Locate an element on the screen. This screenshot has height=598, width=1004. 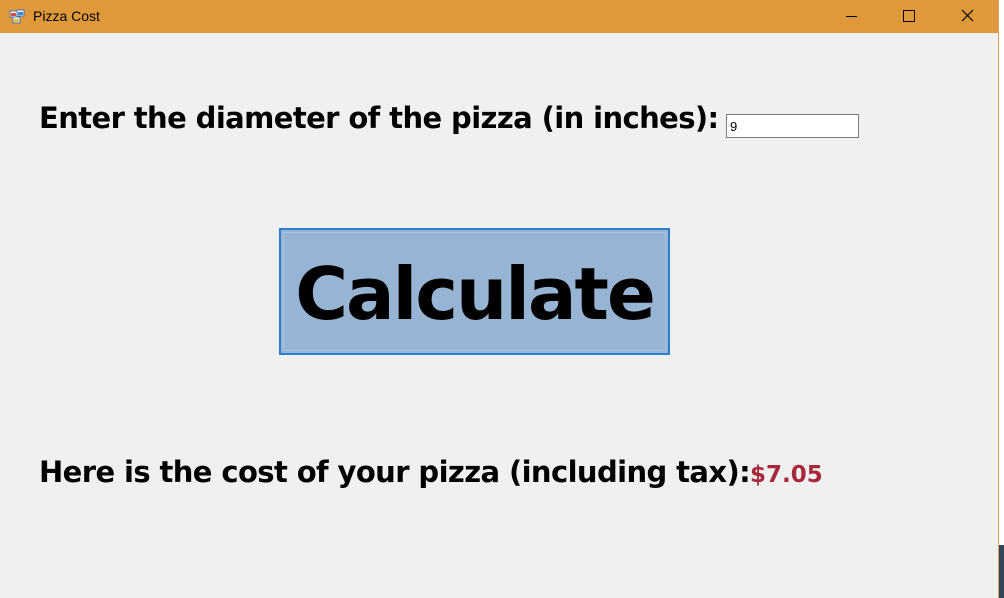
cost-value: $7.05 is located at coordinates (786, 475).